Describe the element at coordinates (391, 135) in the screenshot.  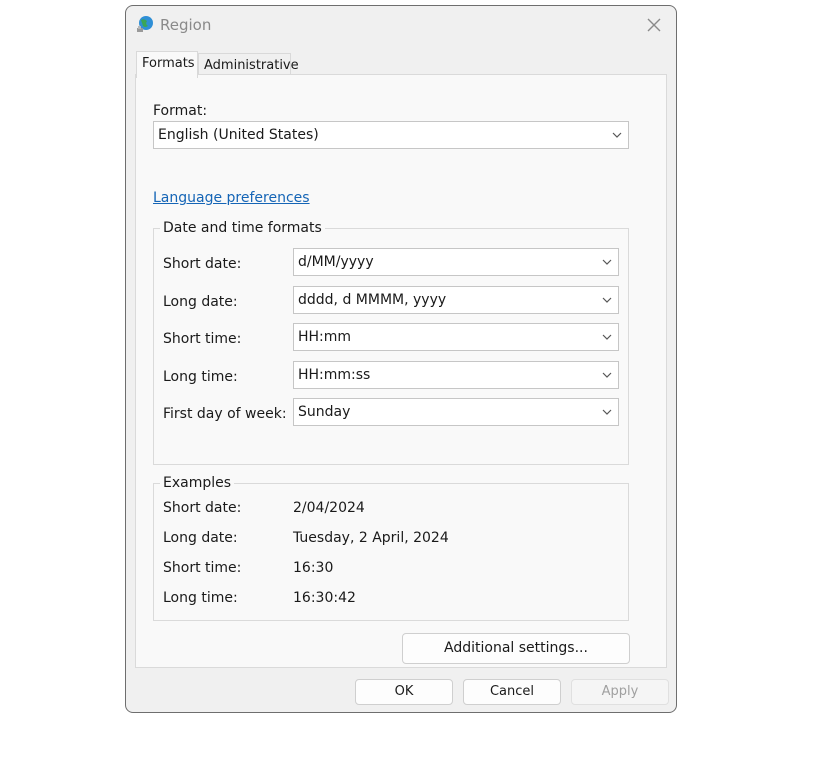
I see `format-select: English (United States)` at that location.